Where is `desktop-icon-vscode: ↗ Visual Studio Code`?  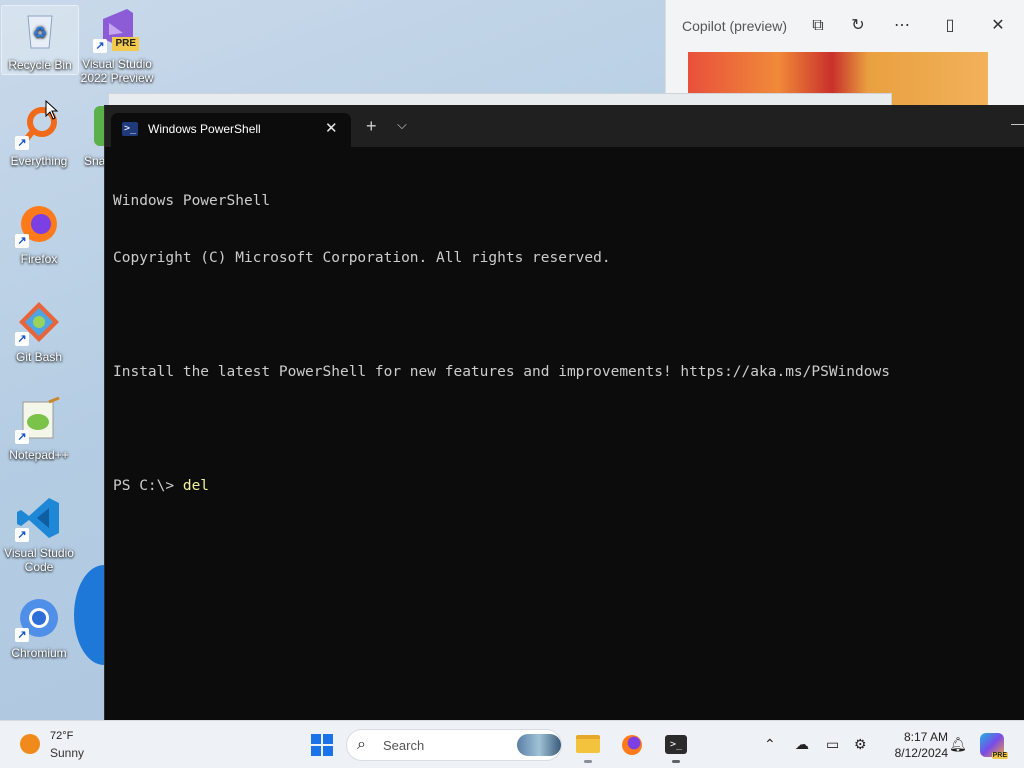
desktop-icon-vscode: ↗ Visual Studio Code is located at coordinates (39, 534).